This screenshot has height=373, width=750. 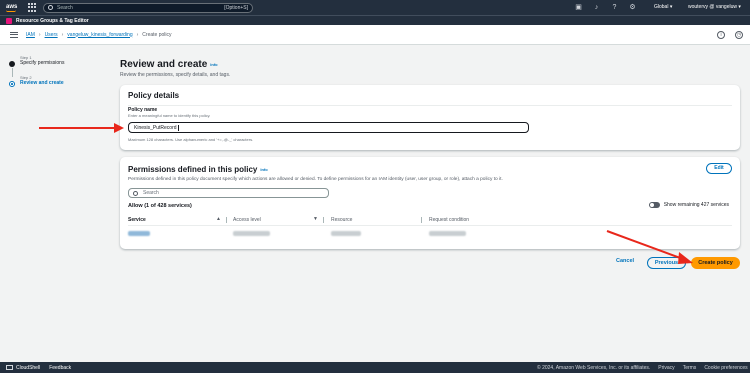 I want to click on search-shortcut: [Option+S], so click(x=236, y=7).